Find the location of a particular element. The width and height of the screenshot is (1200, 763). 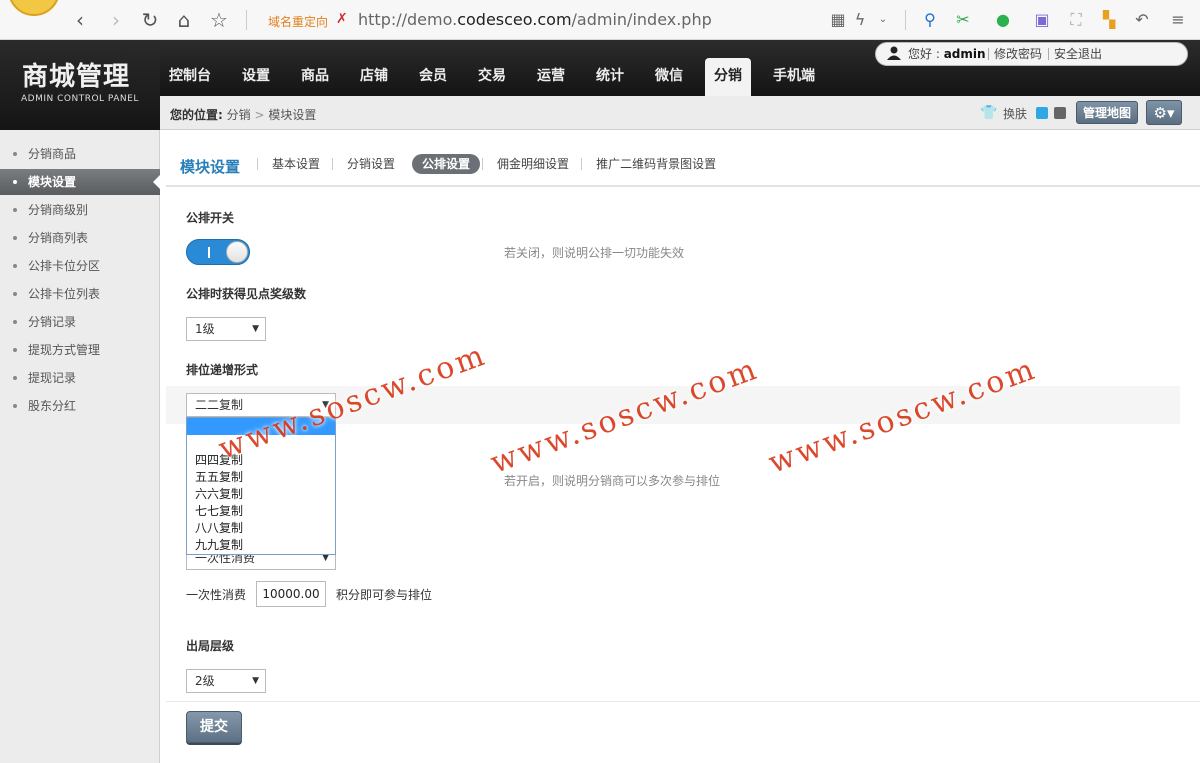

exit-level-value: 2级 is located at coordinates (205, 681).